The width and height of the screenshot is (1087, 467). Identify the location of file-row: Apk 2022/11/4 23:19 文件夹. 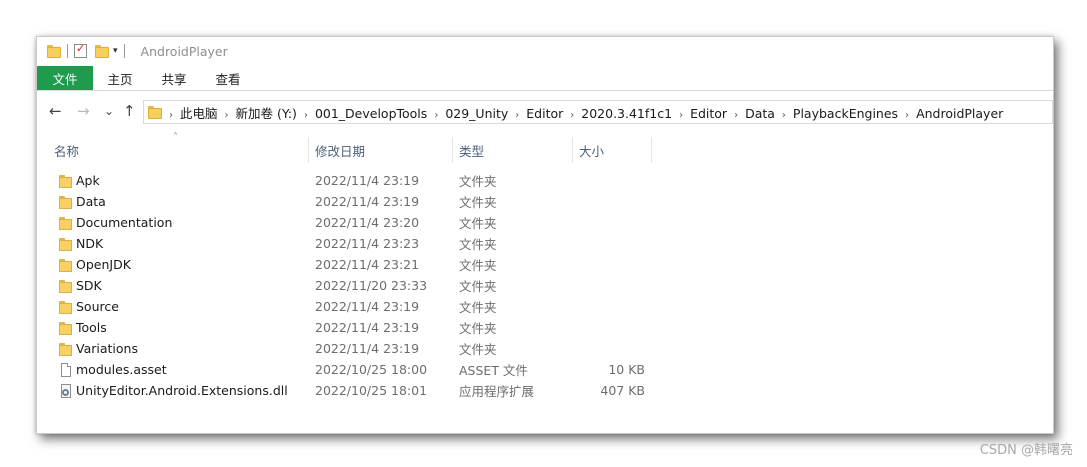
(545, 180).